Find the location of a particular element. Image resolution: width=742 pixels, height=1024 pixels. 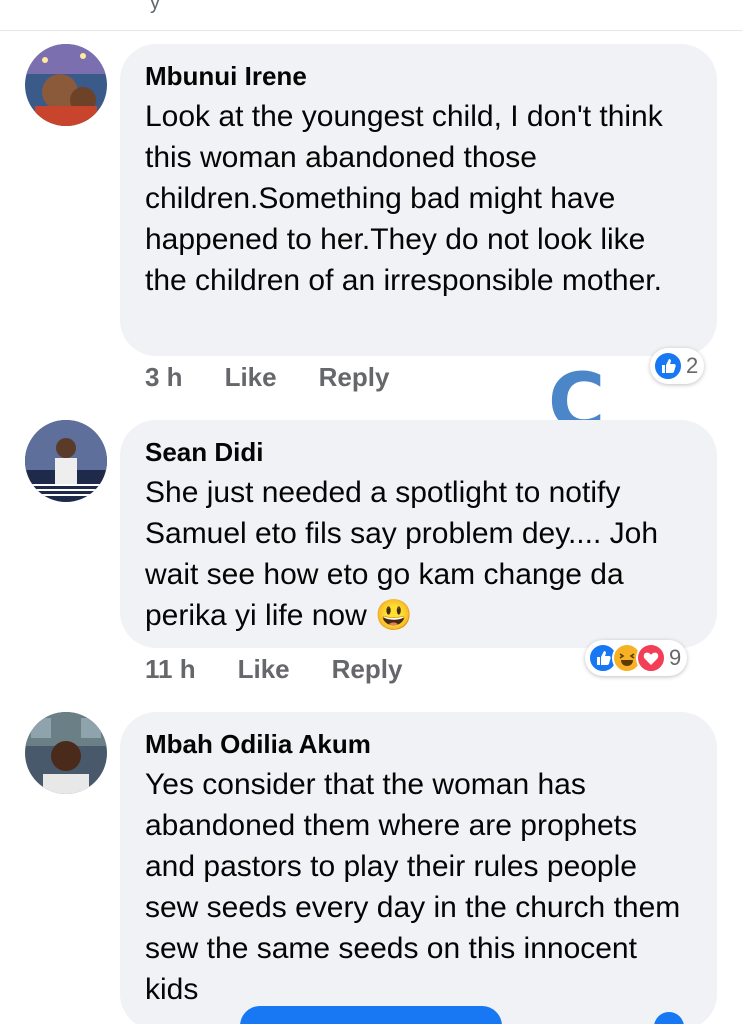

comment-timestamp: 3 h is located at coordinates (164, 377).